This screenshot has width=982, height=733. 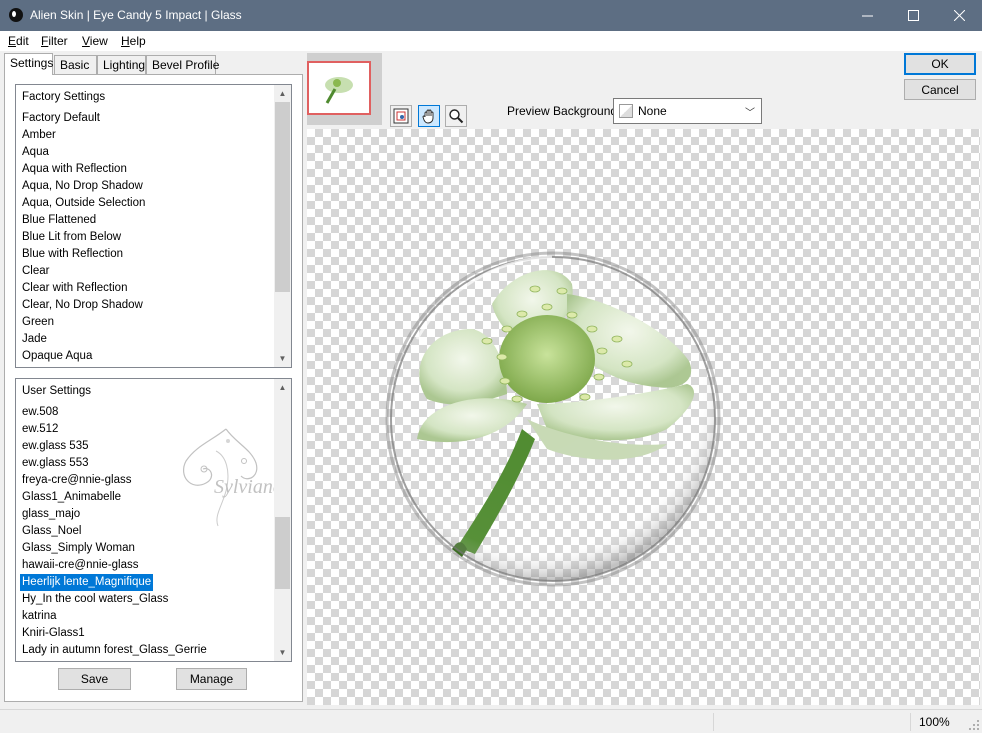 I want to click on list-item: Blue Flattened, so click(x=59, y=220).